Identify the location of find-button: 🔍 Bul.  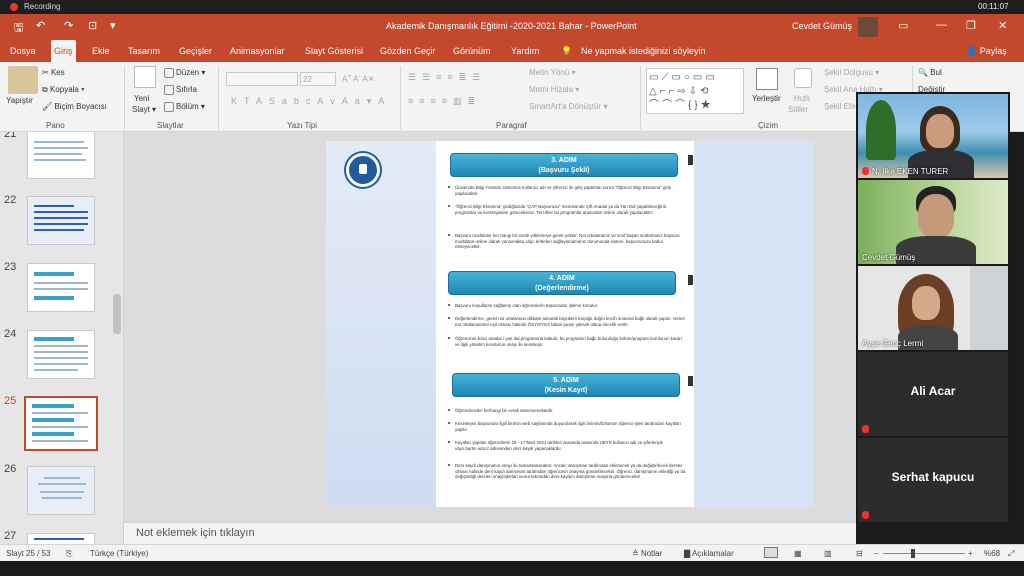
(930, 72).